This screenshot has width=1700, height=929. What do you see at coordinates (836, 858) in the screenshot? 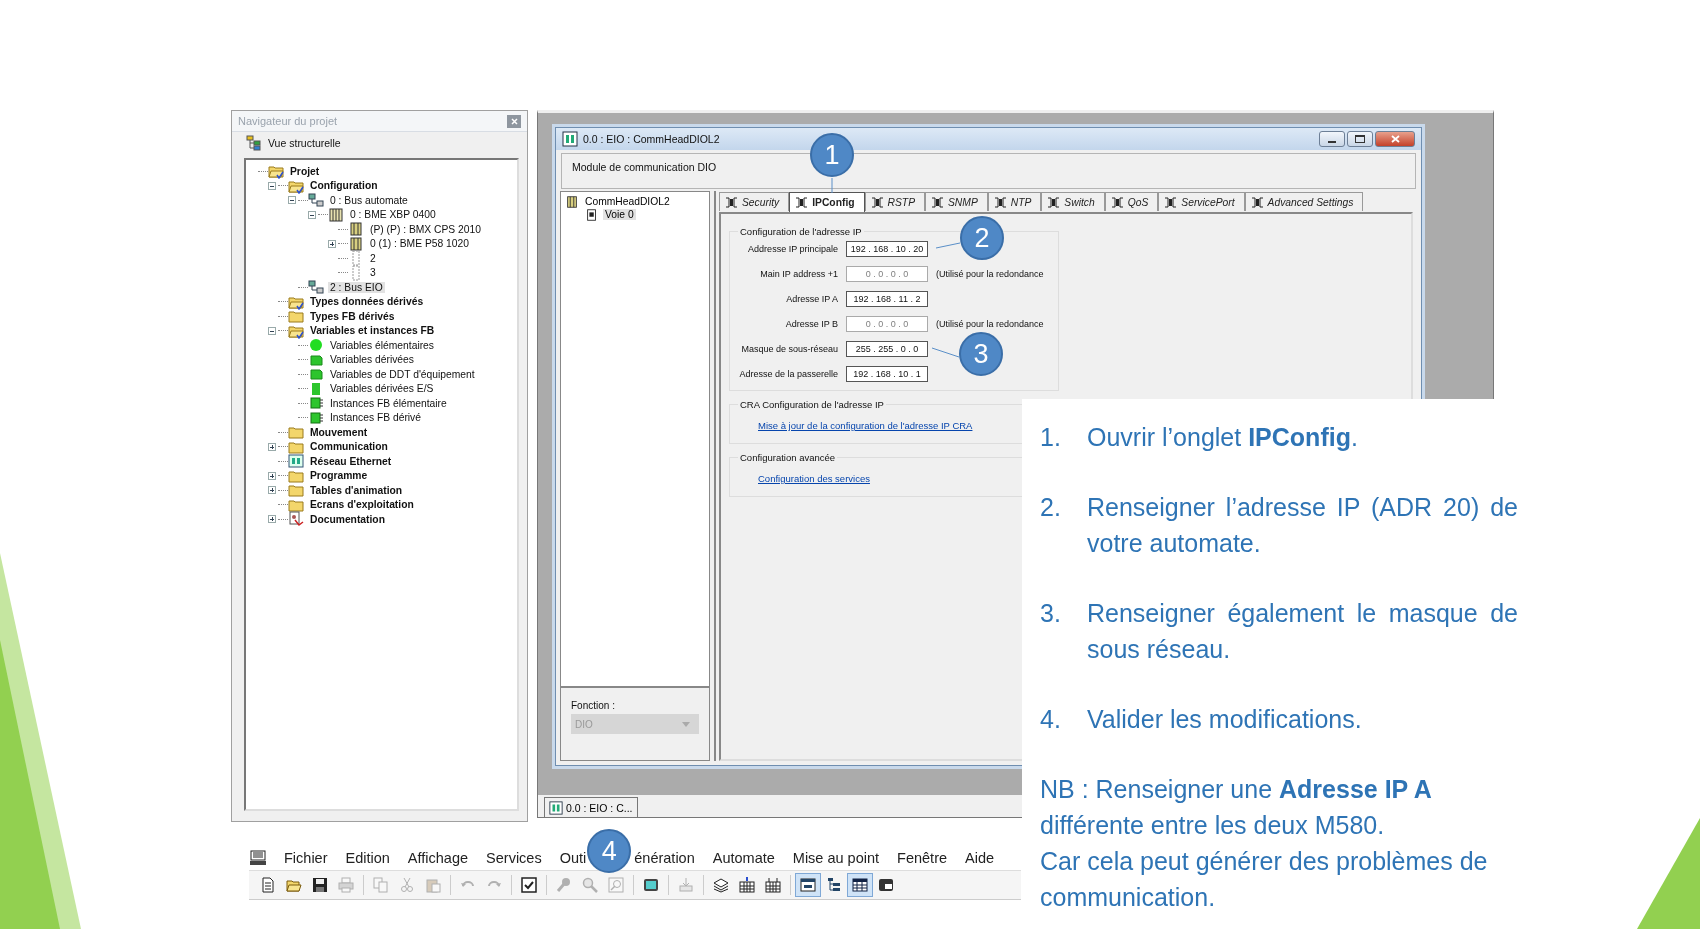
I see `menu-item: Mise au point` at bounding box center [836, 858].